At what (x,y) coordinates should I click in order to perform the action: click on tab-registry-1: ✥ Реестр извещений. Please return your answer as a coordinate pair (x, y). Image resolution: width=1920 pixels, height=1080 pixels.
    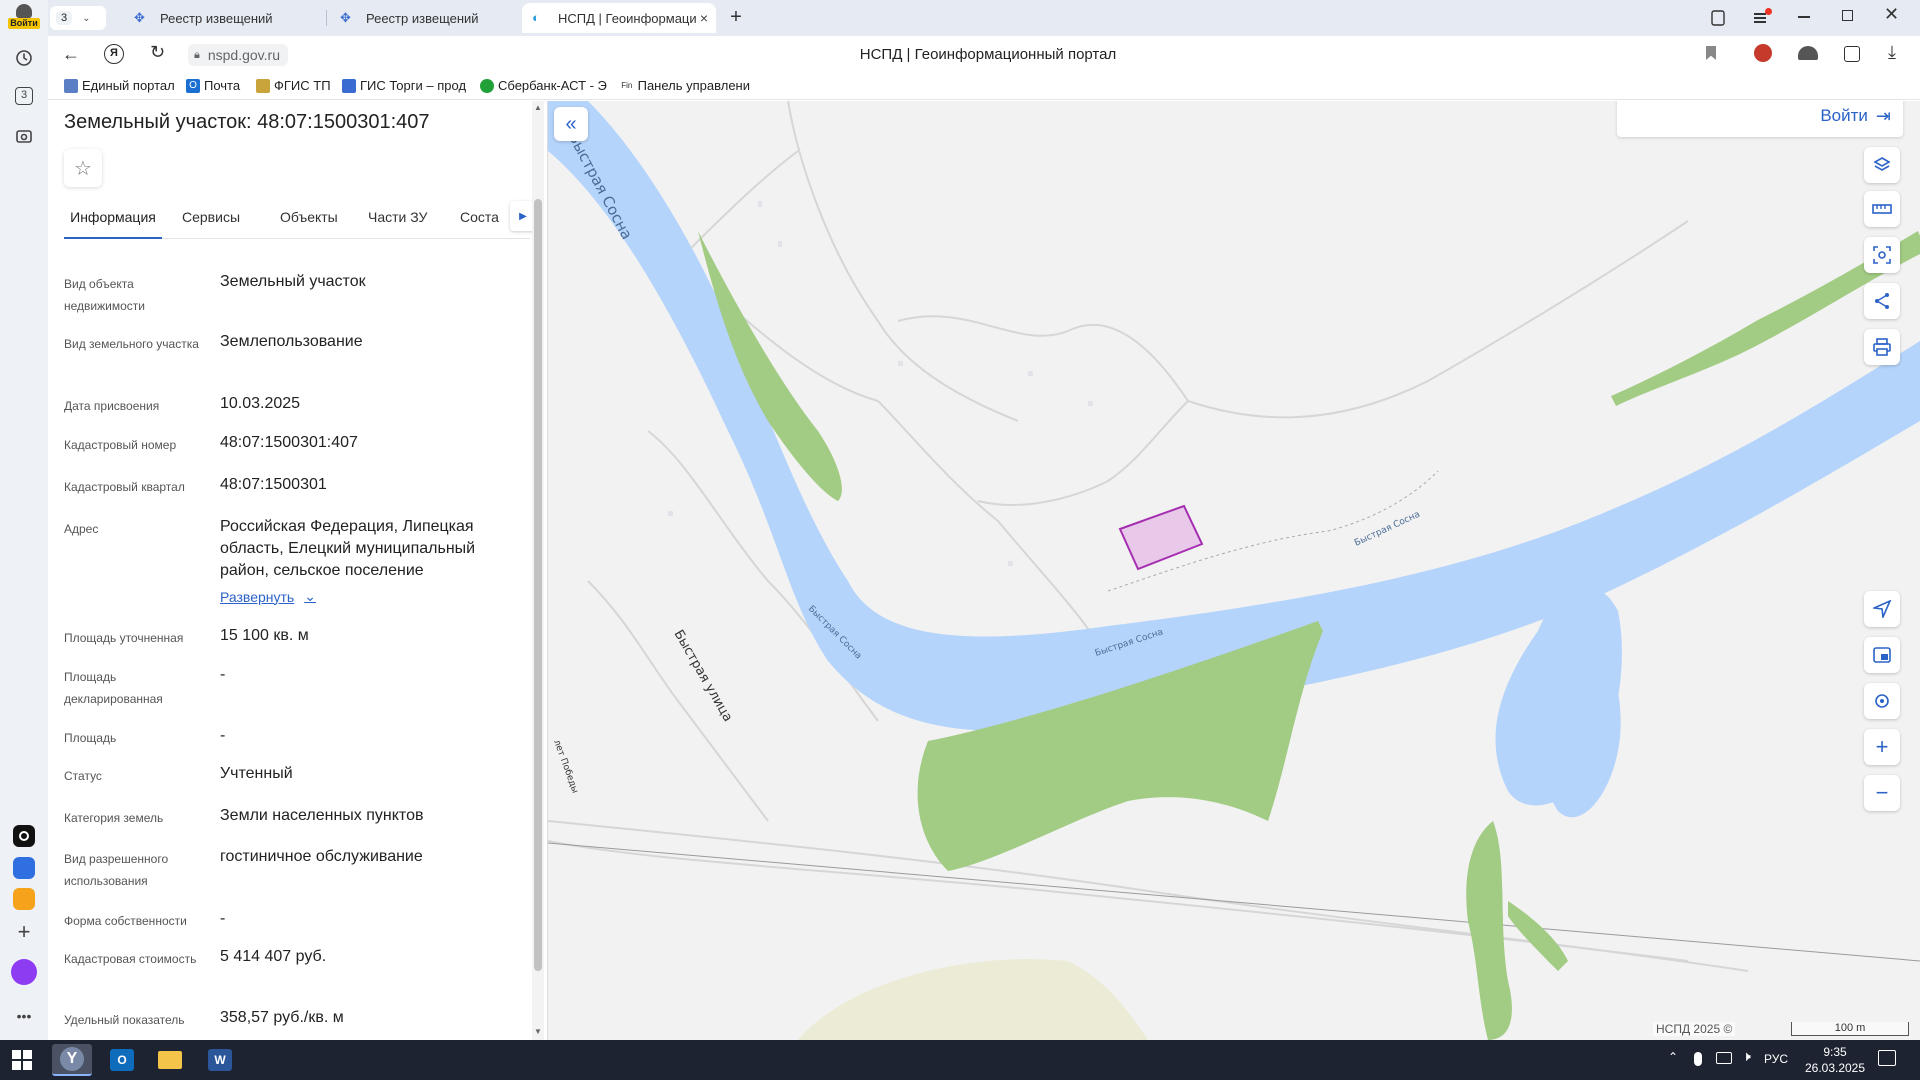
    Looking at the image, I should click on (224, 18).